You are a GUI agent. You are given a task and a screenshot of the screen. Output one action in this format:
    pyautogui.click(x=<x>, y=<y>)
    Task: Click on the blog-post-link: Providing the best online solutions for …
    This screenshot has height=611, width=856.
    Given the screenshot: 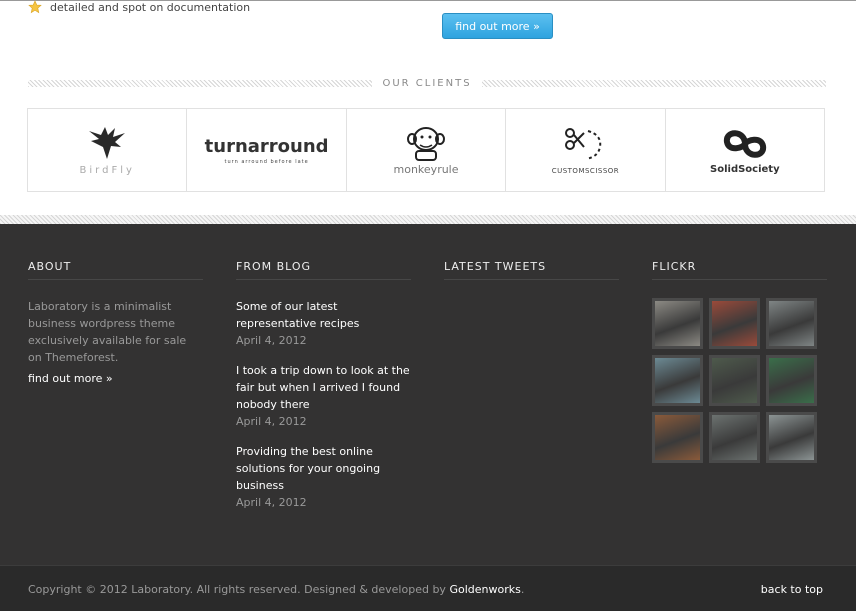 What is the action you would take?
    pyautogui.click(x=323, y=468)
    